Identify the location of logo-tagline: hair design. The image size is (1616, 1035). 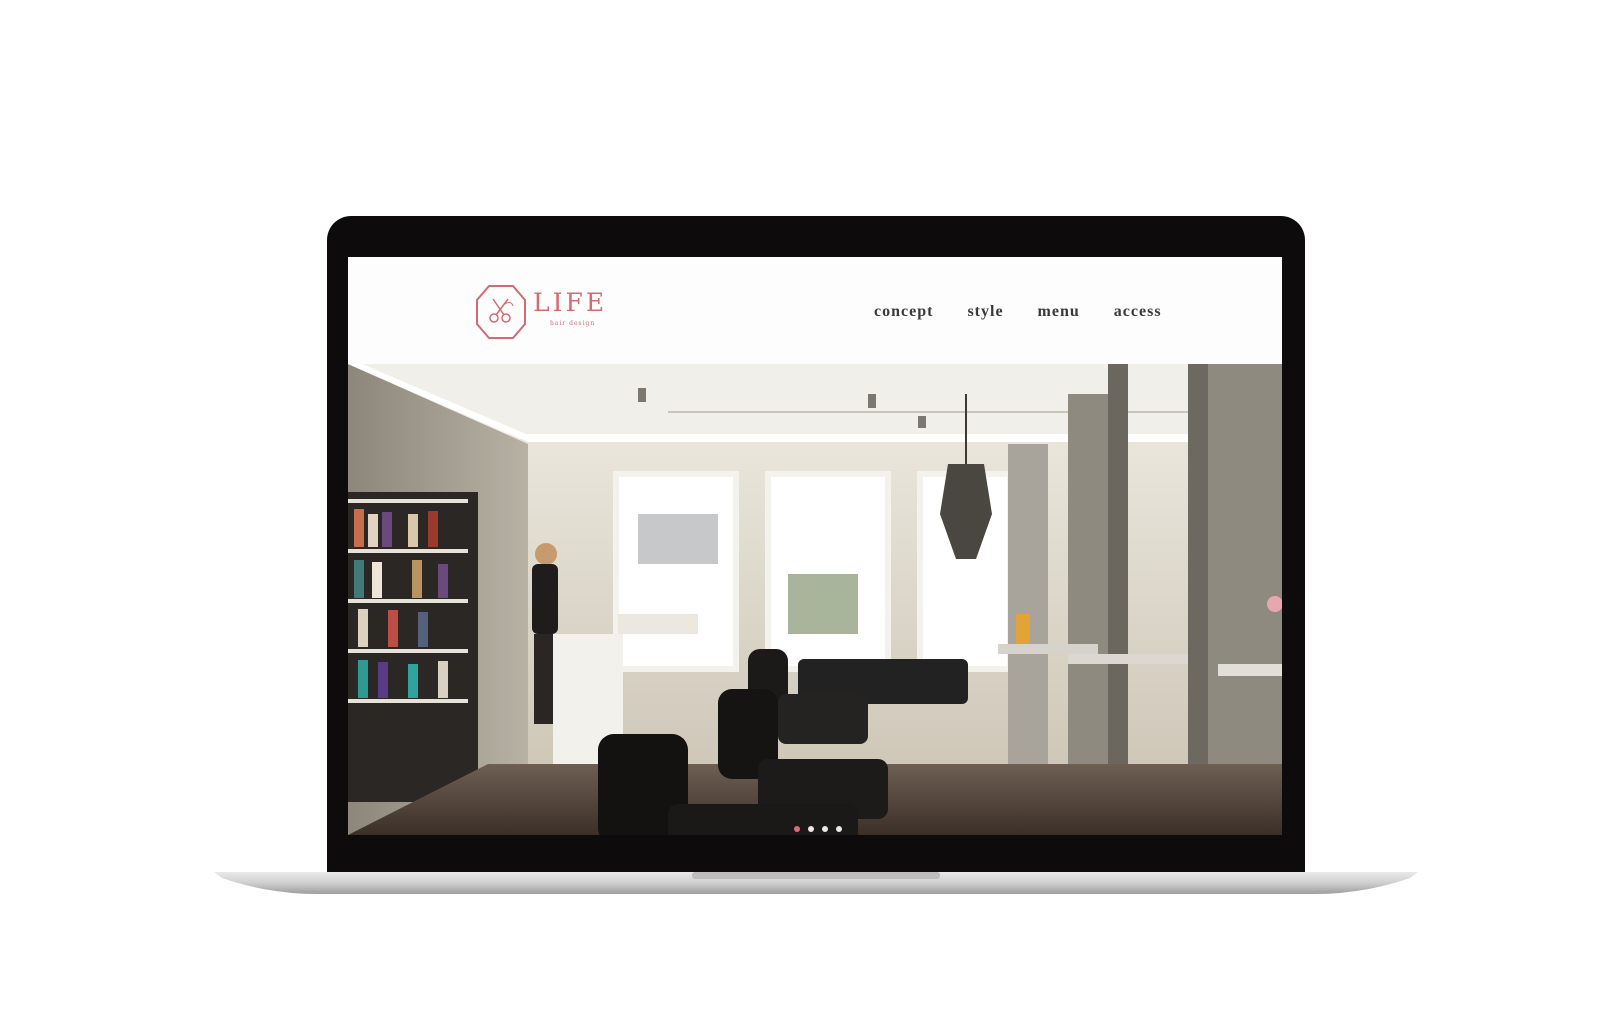
(573, 323).